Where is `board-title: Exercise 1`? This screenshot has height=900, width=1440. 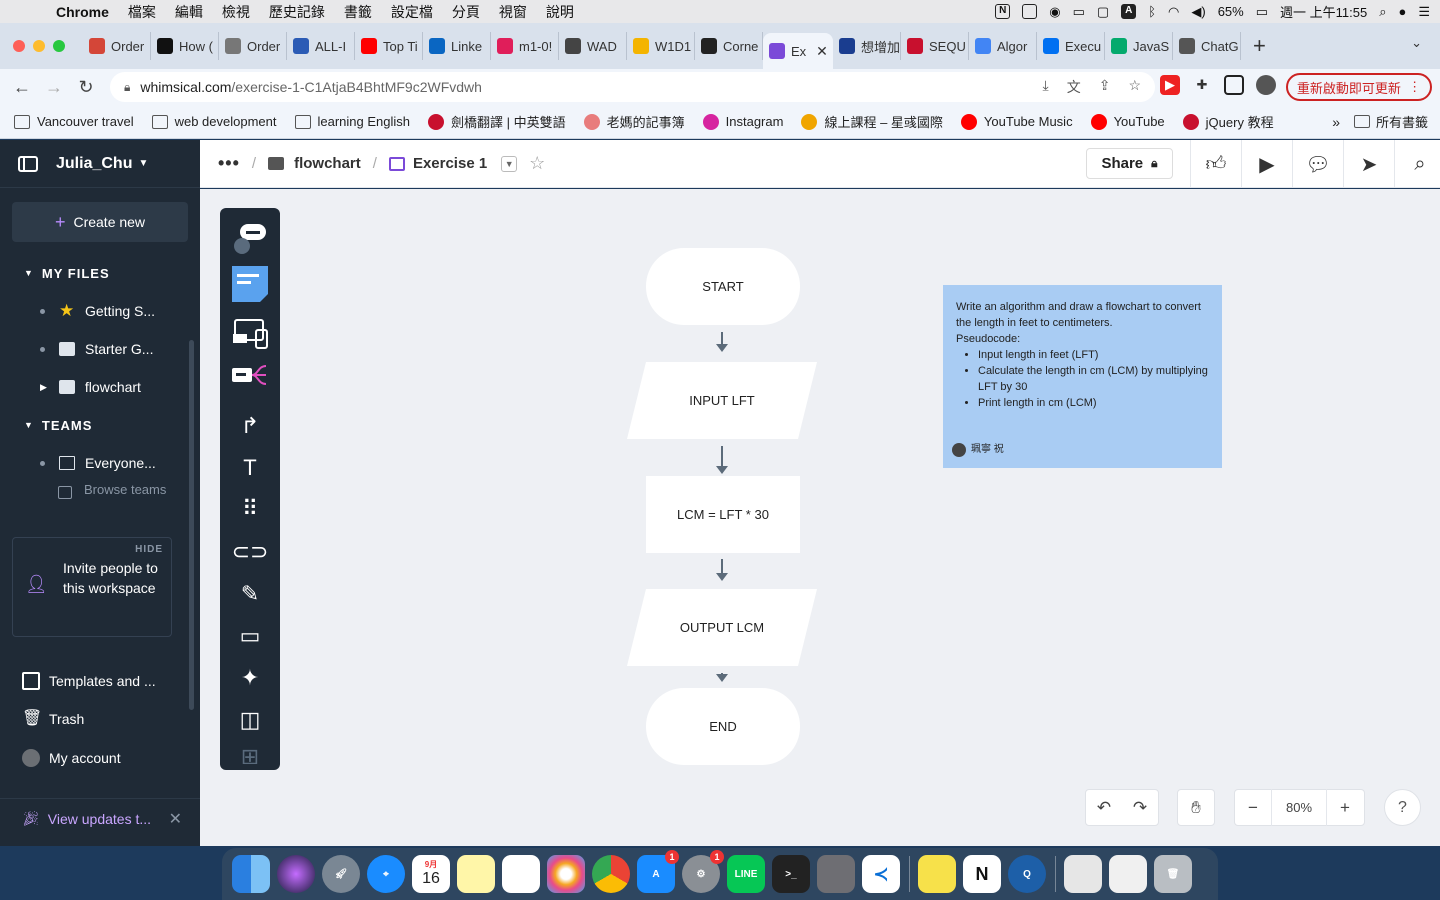 board-title: Exercise 1 is located at coordinates (450, 163).